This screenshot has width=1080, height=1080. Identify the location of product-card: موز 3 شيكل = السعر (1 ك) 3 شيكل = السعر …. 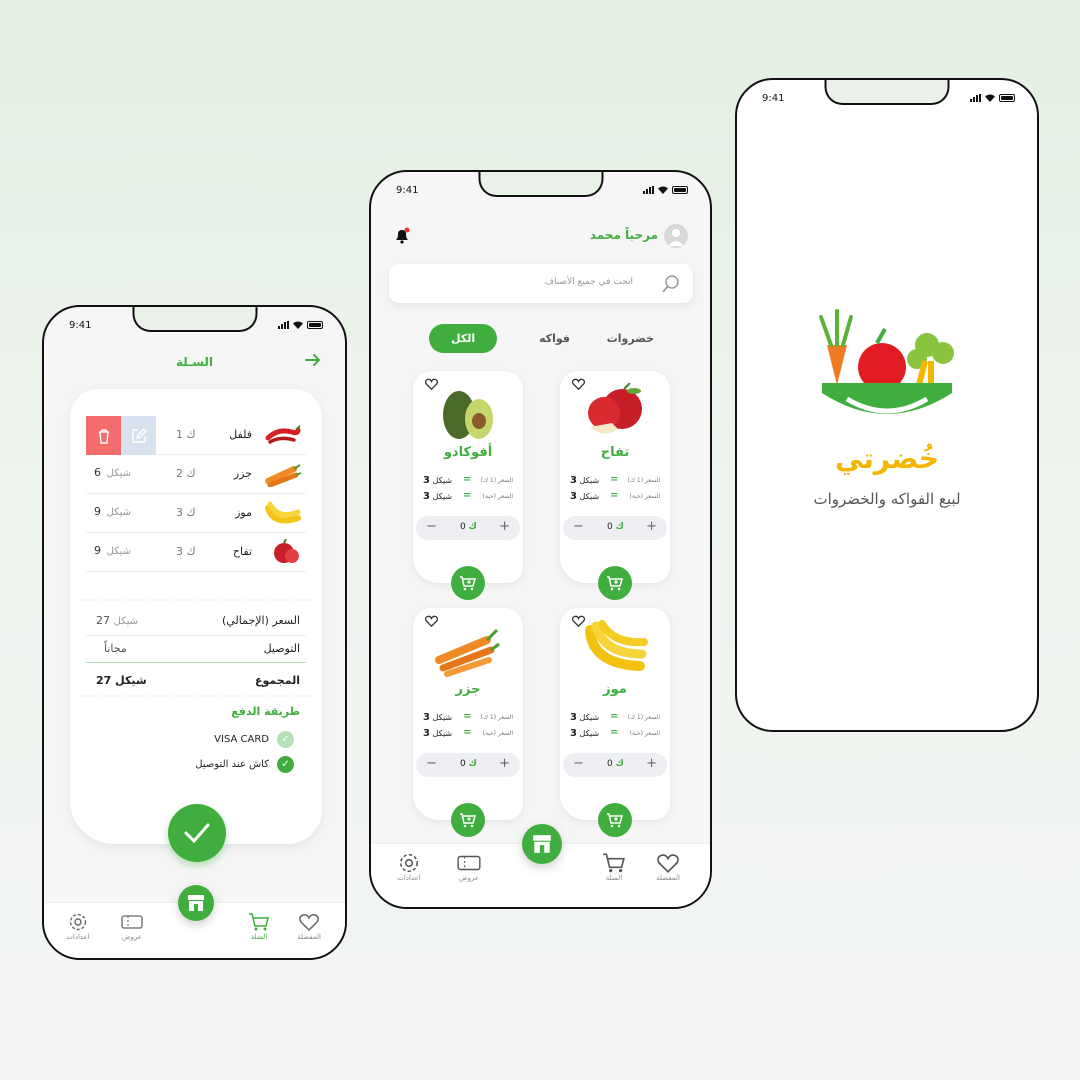
(615, 722).